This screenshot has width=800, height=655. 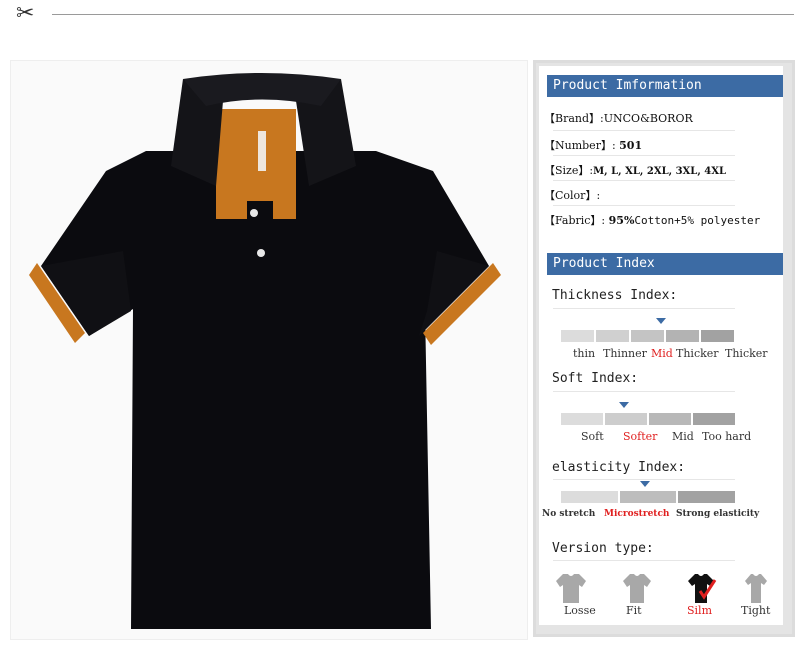 What do you see at coordinates (634, 610) in the screenshot?
I see `version-option: Fit` at bounding box center [634, 610].